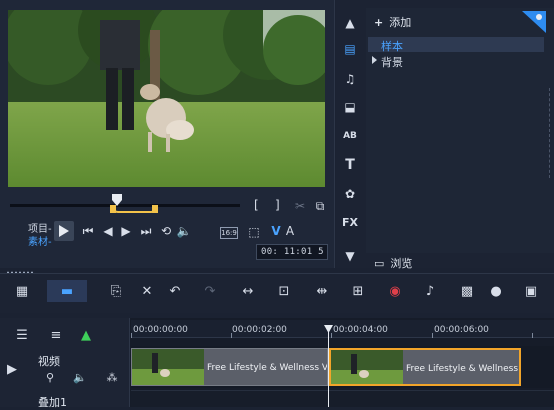 Image resolution: width=554 pixels, height=410 pixels. What do you see at coordinates (259, 330) in the screenshot?
I see `ruler-label: 00:00:02:00` at bounding box center [259, 330].